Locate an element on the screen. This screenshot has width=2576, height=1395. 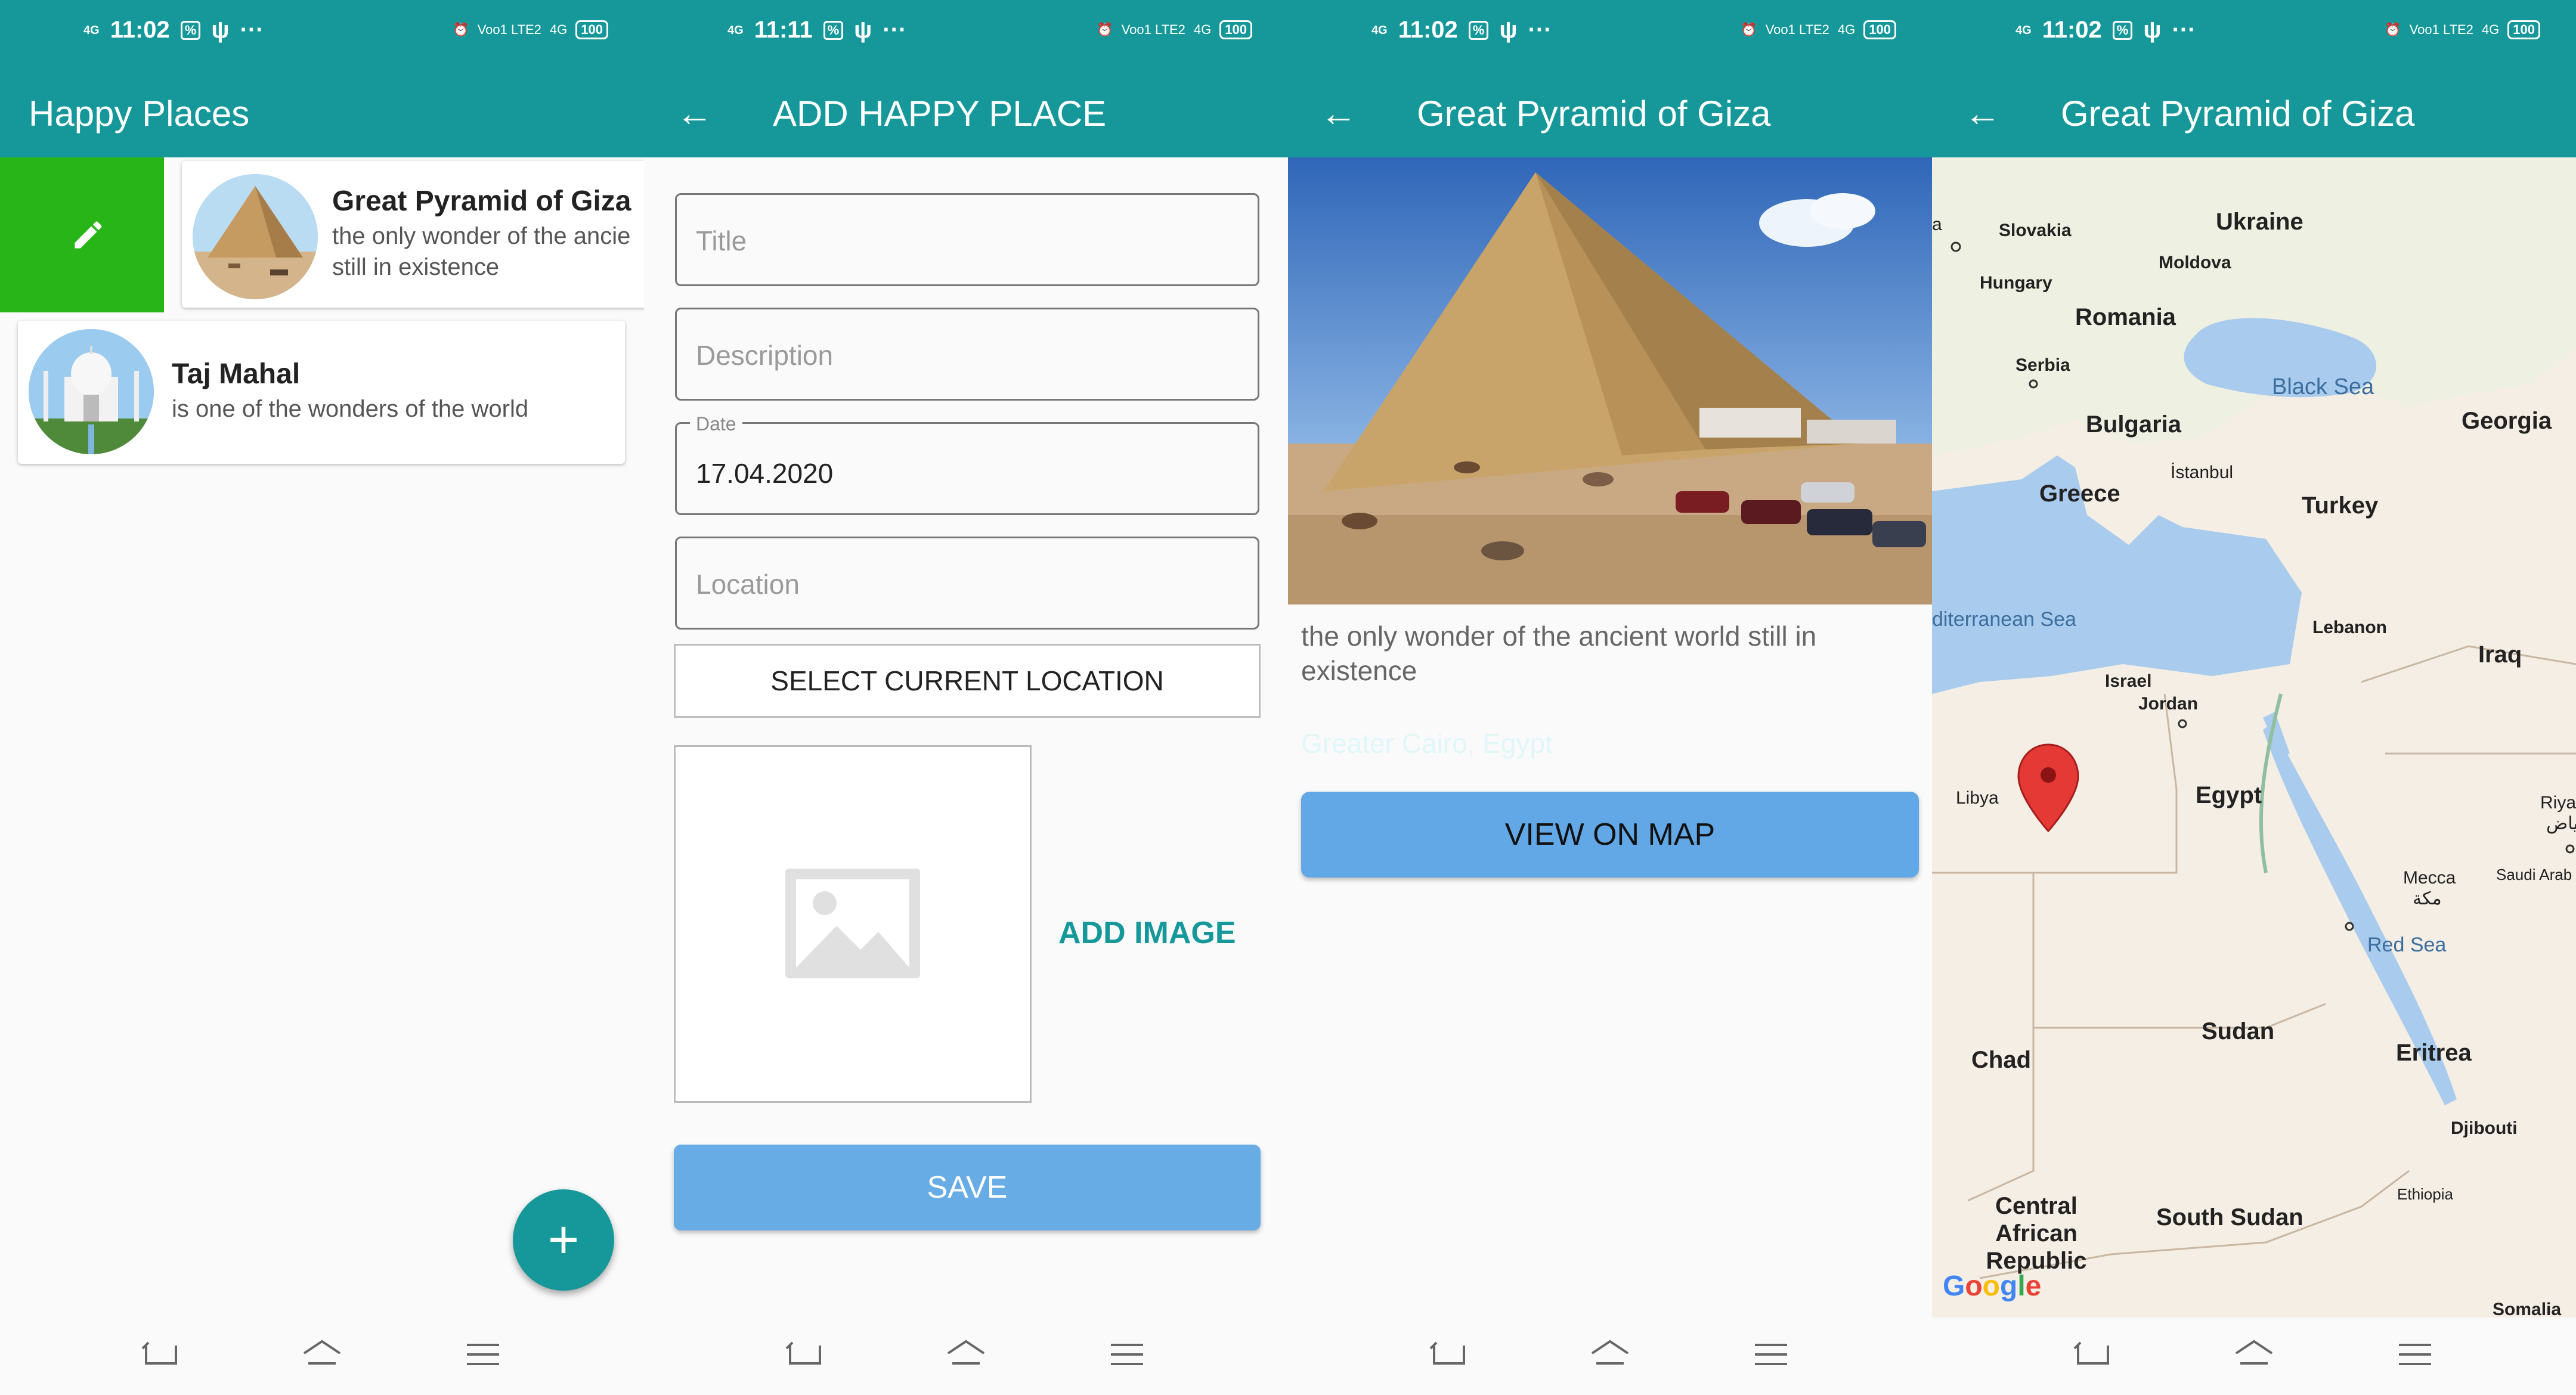
location-placeholder: Location is located at coordinates (748, 584).